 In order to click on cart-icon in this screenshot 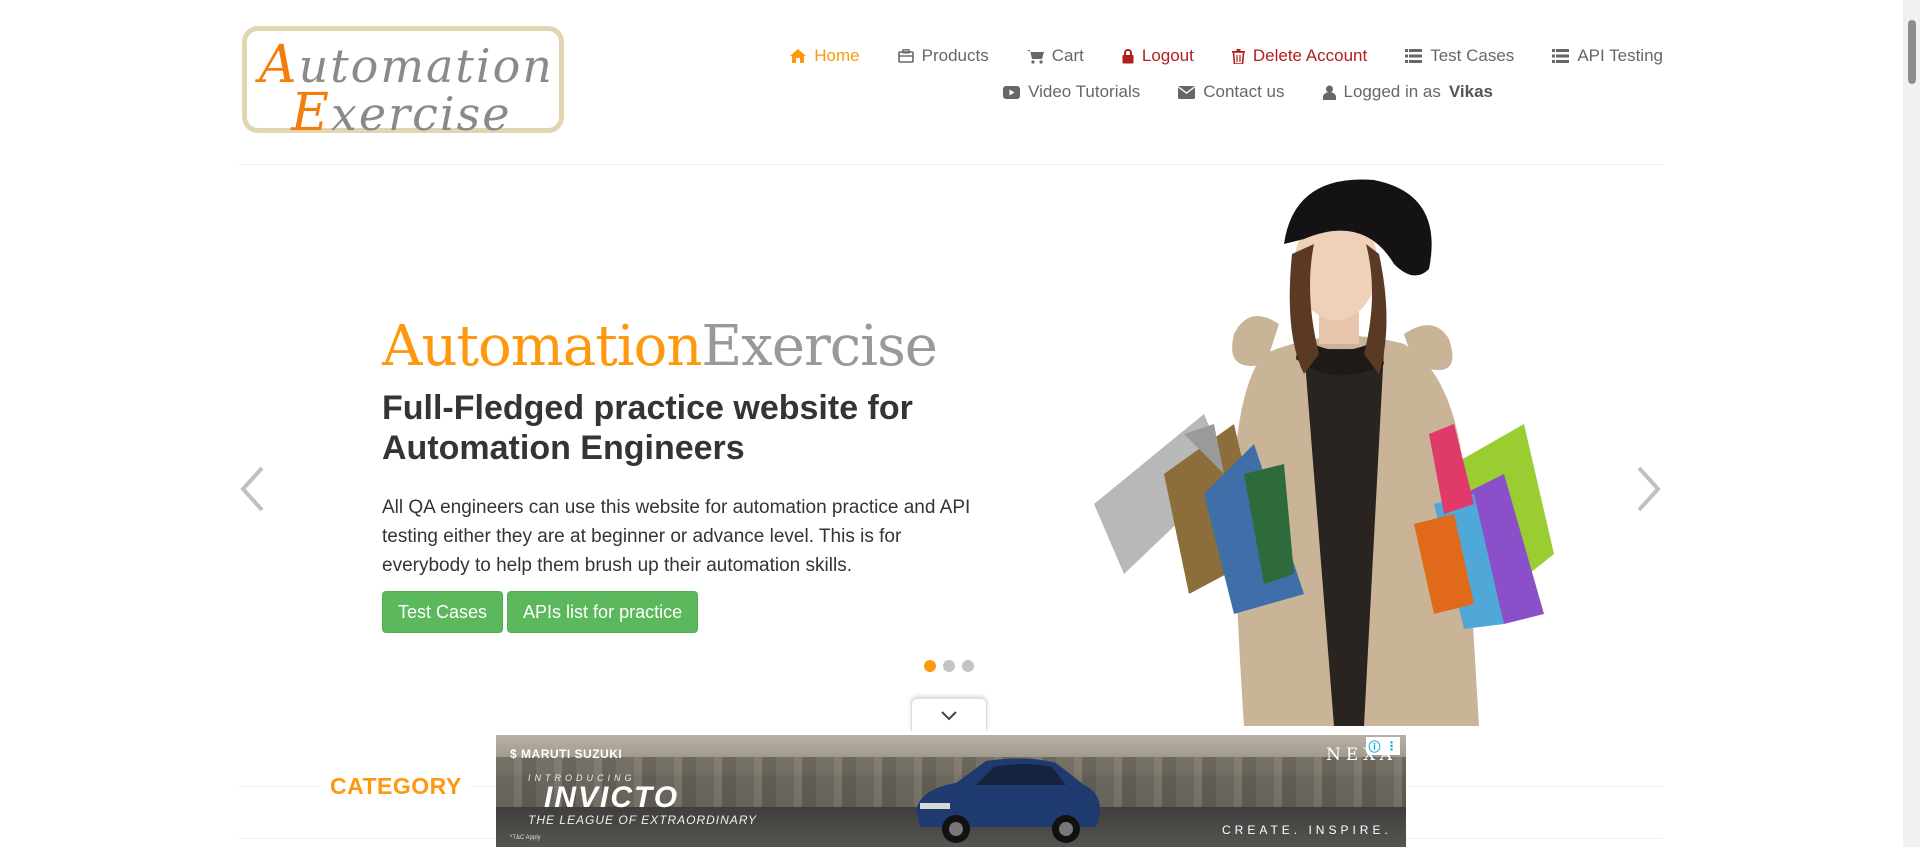, I will do `click(1035, 56)`.